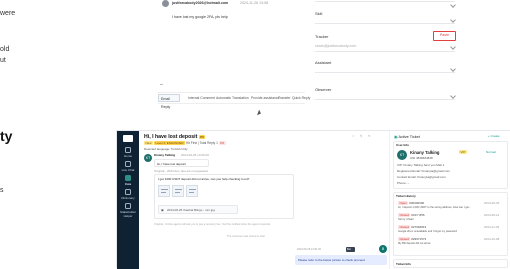 This screenshot has width=510, height=269. Describe the element at coordinates (421, 165) in the screenshot. I see `user-line-1: VIP: Kinany Talking Sent you Mail 1` at that location.